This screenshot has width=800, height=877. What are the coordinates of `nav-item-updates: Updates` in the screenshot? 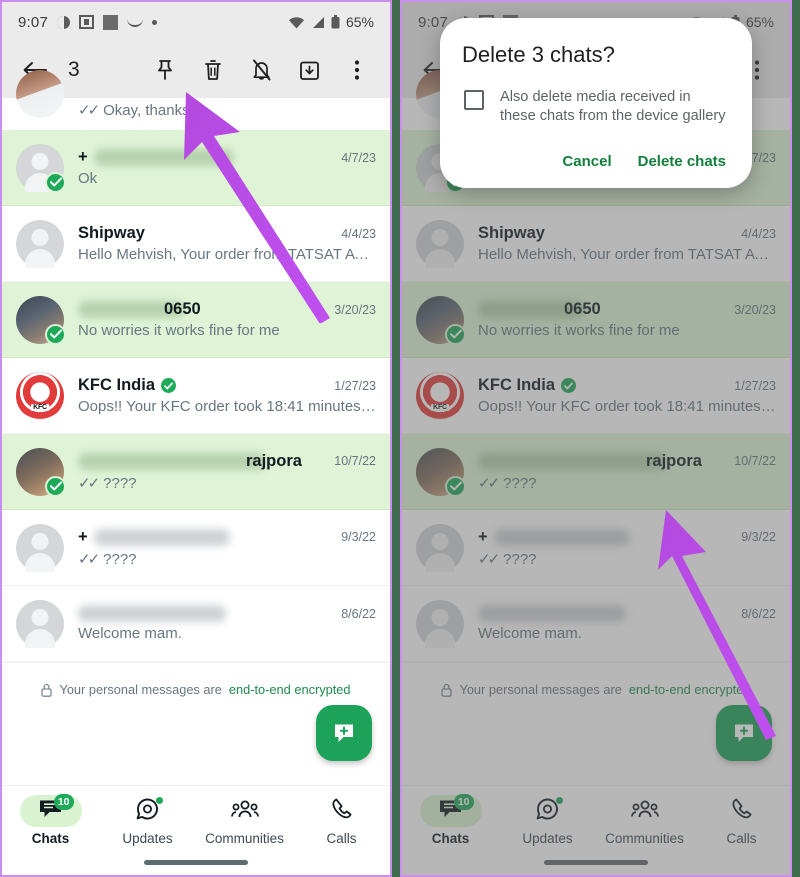 It's located at (147, 820).